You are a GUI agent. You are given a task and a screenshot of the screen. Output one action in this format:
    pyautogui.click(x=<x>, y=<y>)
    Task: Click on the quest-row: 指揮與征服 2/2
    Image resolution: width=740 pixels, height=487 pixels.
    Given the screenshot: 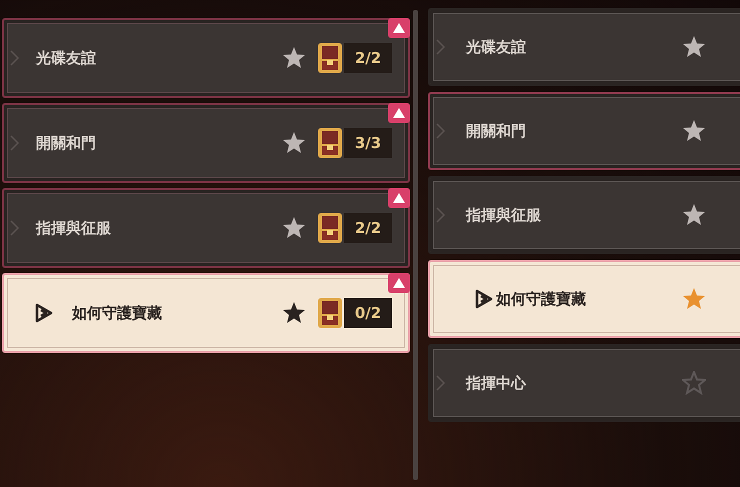 What is the action you would take?
    pyautogui.click(x=206, y=228)
    